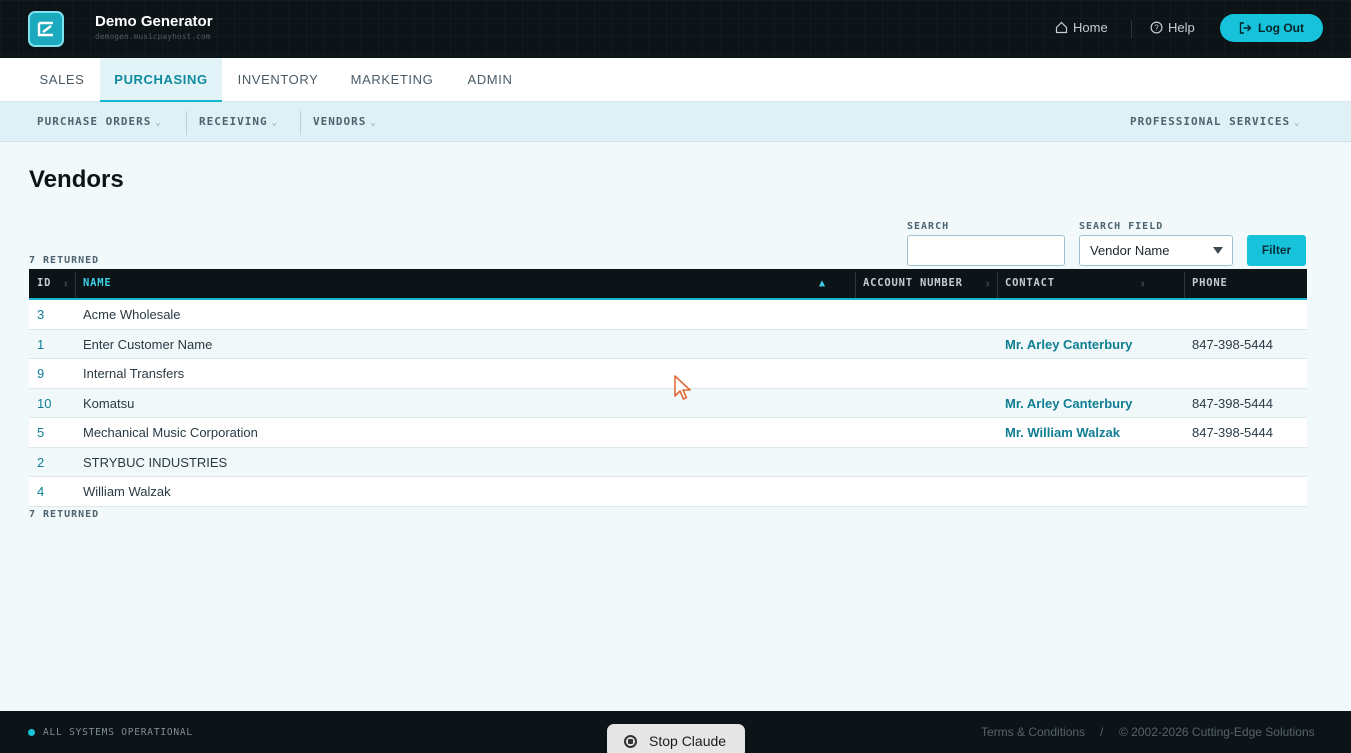  What do you see at coordinates (40, 491) in the screenshot?
I see `vendor-id-link: 4` at bounding box center [40, 491].